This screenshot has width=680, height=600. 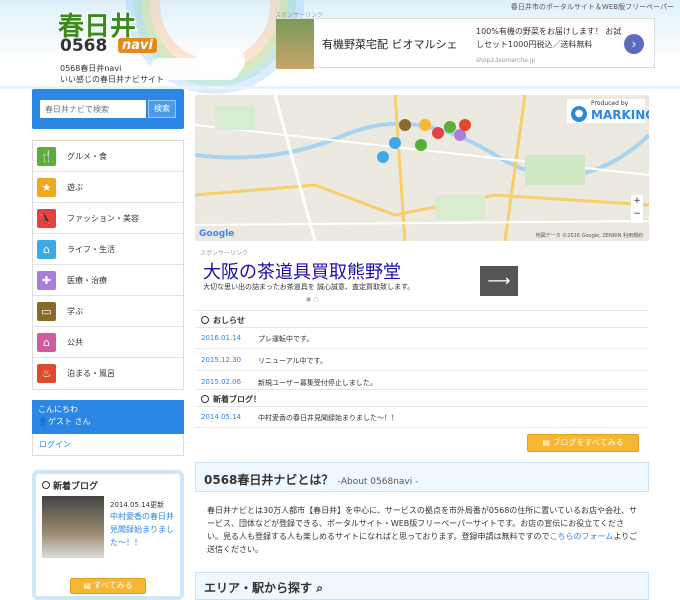 What do you see at coordinates (317, 383) in the screenshot?
I see `news-text: 新規ユーザー募集受付停止しました。` at bounding box center [317, 383].